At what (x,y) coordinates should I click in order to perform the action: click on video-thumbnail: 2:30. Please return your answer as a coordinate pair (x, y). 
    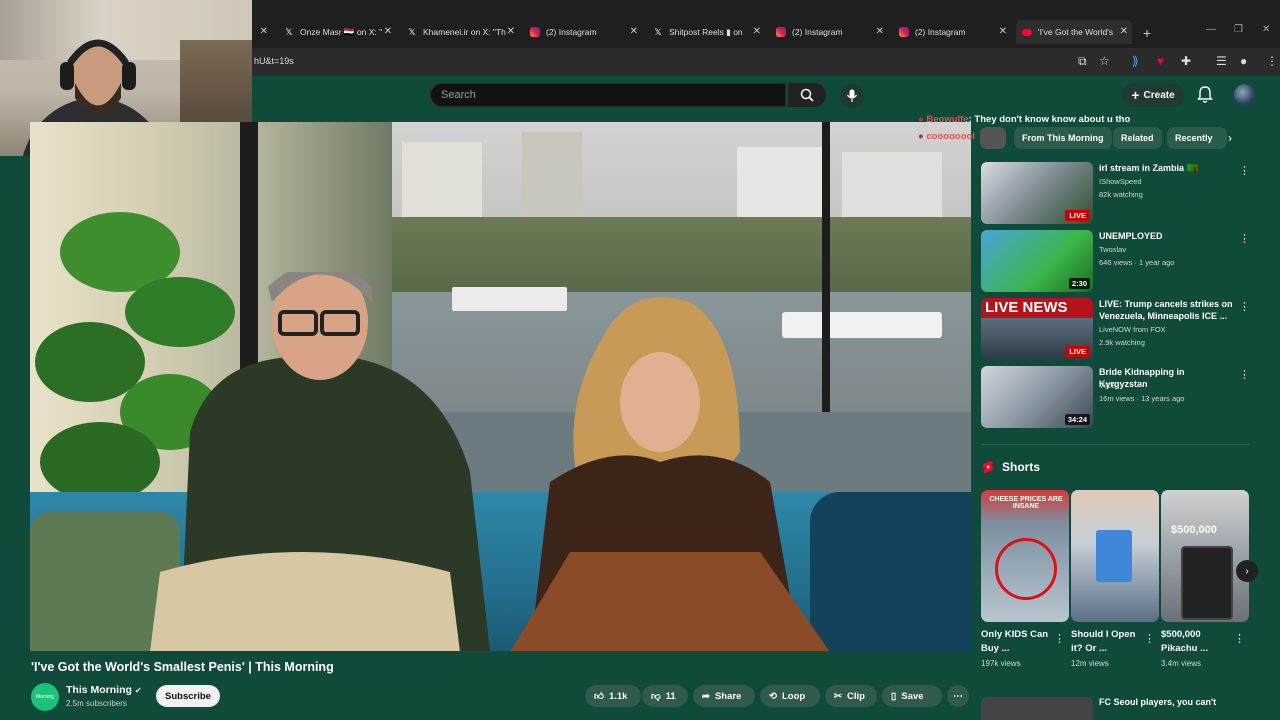
    Looking at the image, I should click on (1037, 261).